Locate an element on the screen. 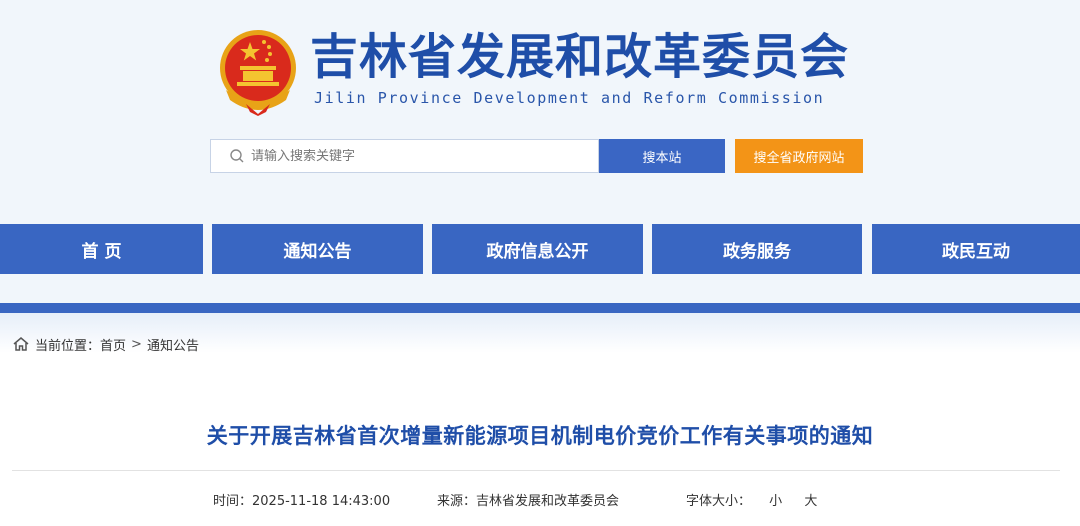 Image resolution: width=1080 pixels, height=526 pixels. search-icon is located at coordinates (237, 156).